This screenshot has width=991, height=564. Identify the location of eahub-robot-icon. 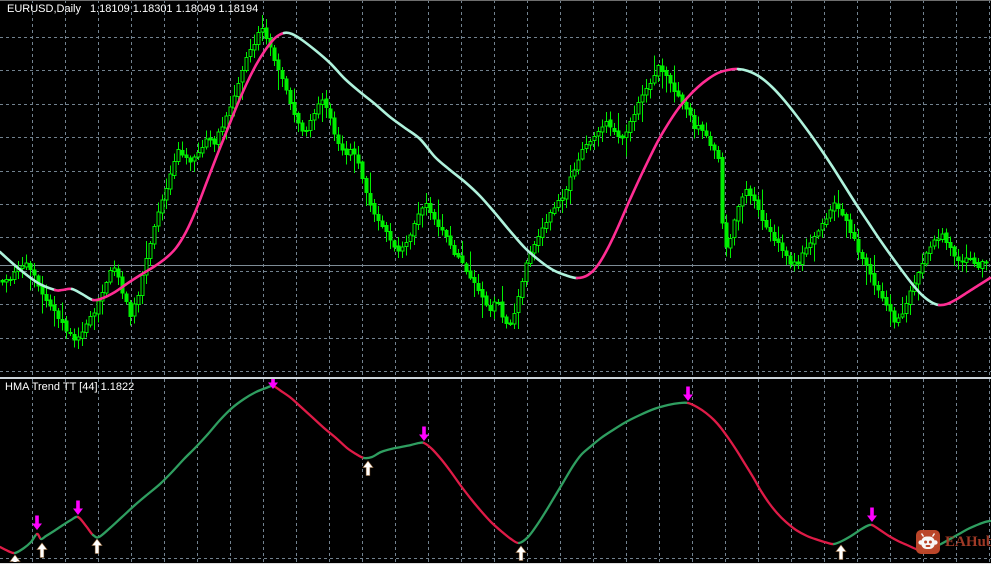
(928, 542).